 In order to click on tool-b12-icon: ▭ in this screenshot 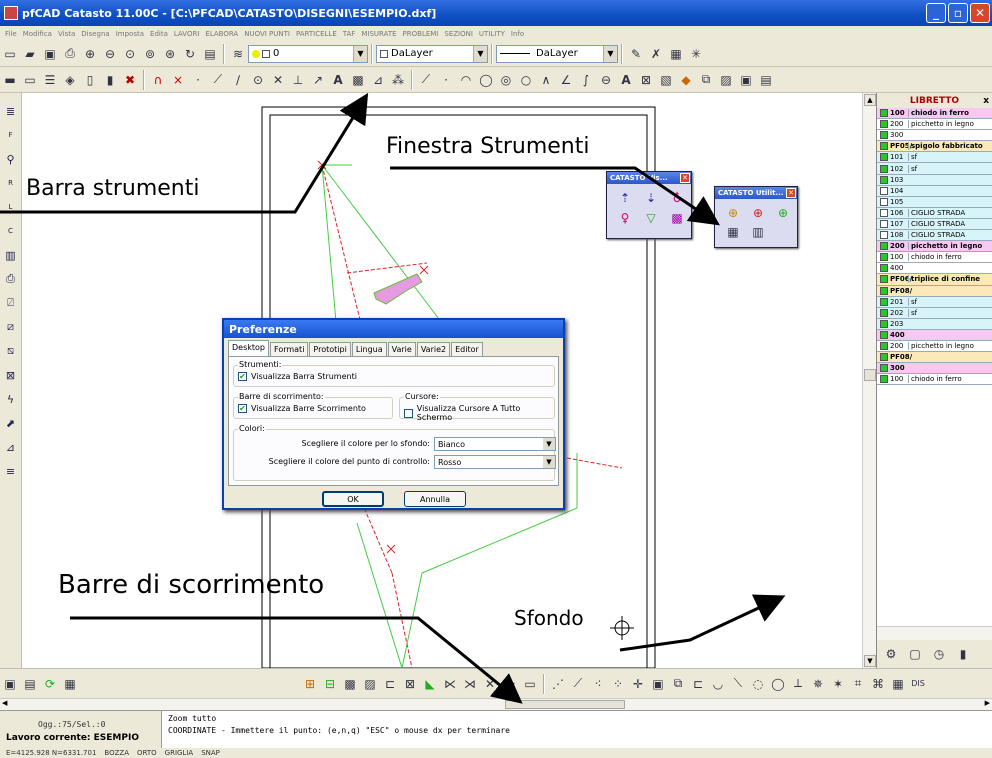, I will do `click(530, 684)`.